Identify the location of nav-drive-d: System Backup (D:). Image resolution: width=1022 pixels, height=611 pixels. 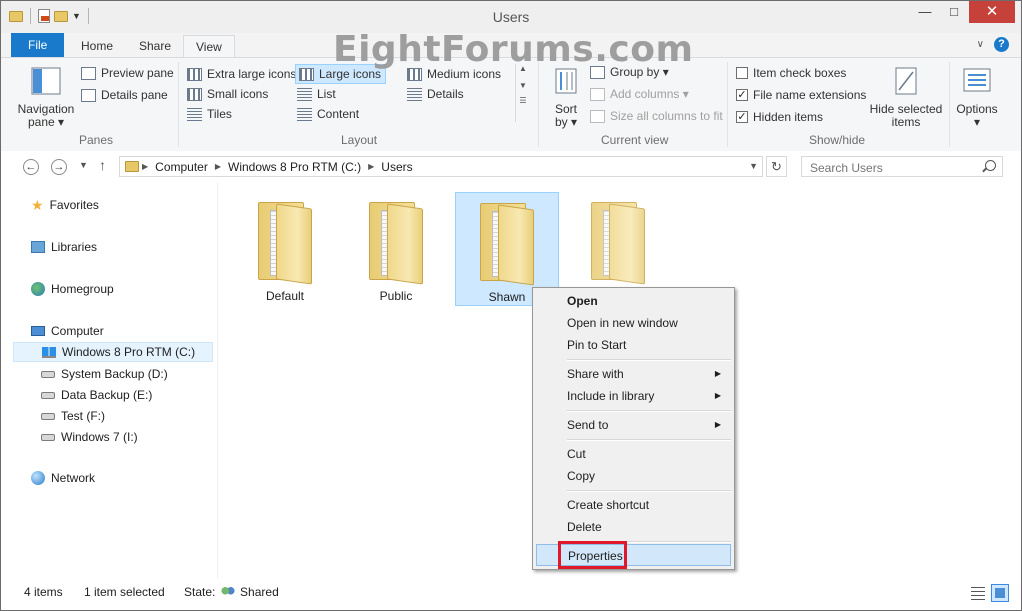
(104, 374).